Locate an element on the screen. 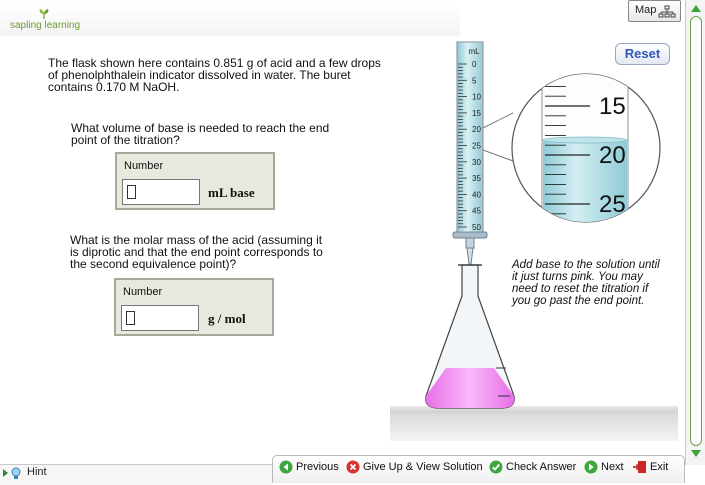  answer-box-molar-mass: Number g / mol is located at coordinates (194, 307).